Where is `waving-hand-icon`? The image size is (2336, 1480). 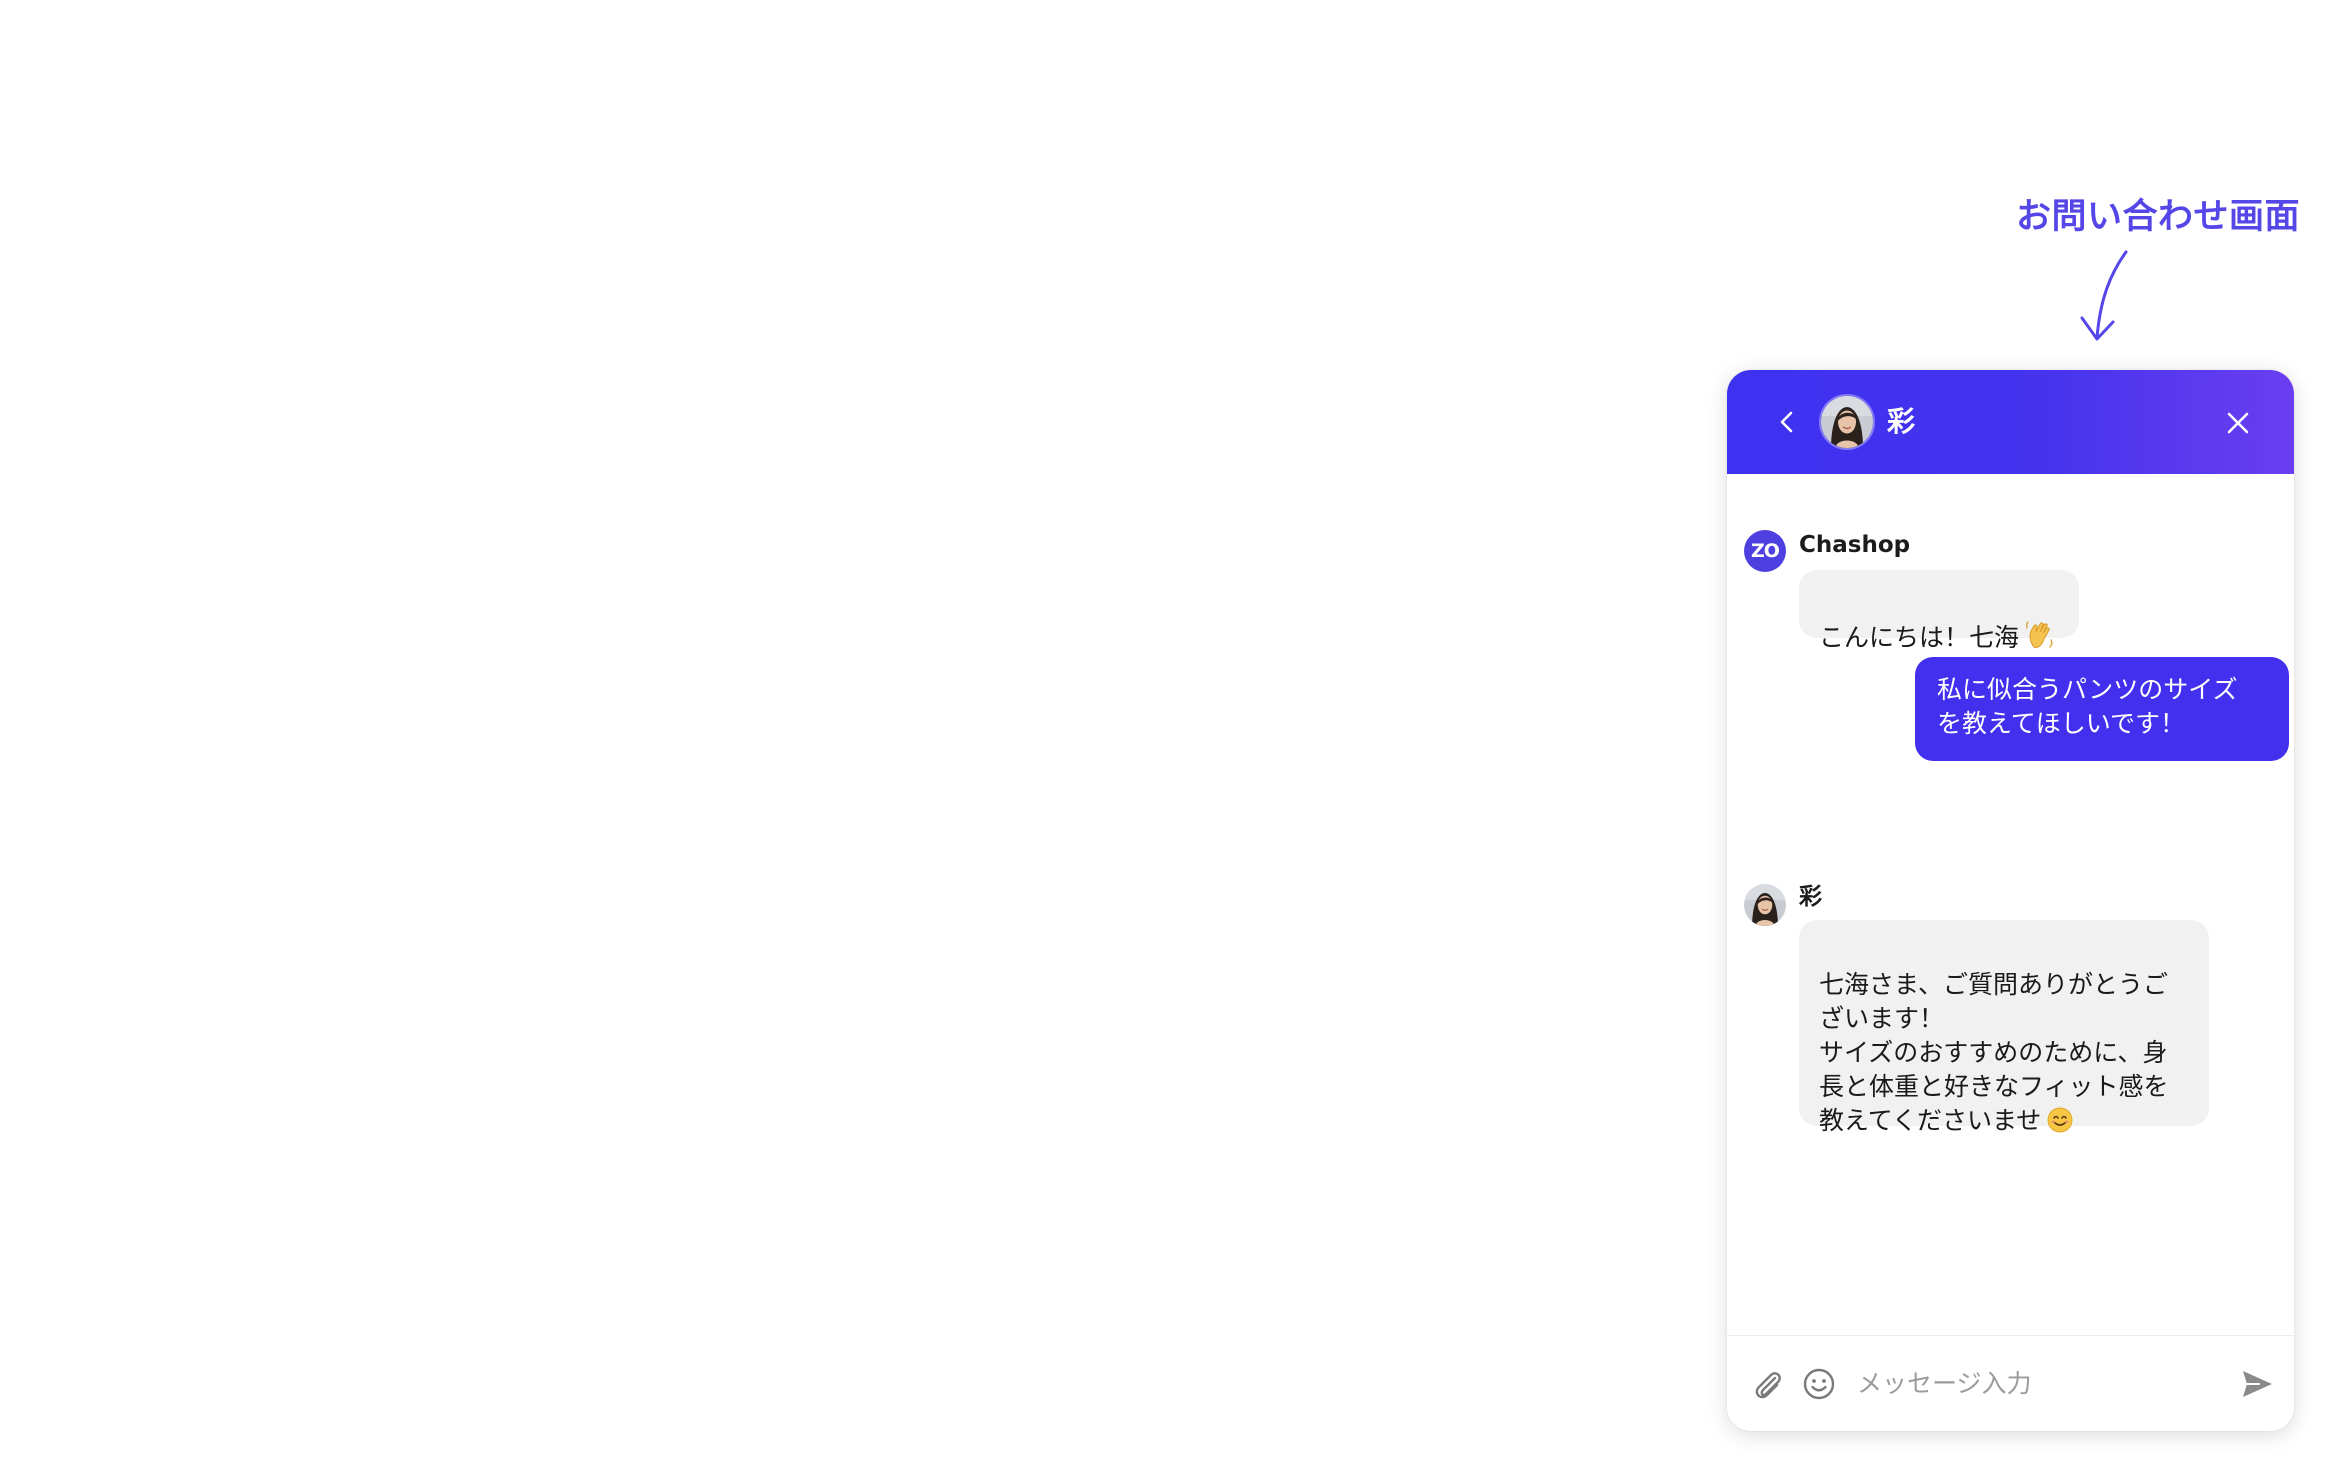 waving-hand-icon is located at coordinates (2039, 634).